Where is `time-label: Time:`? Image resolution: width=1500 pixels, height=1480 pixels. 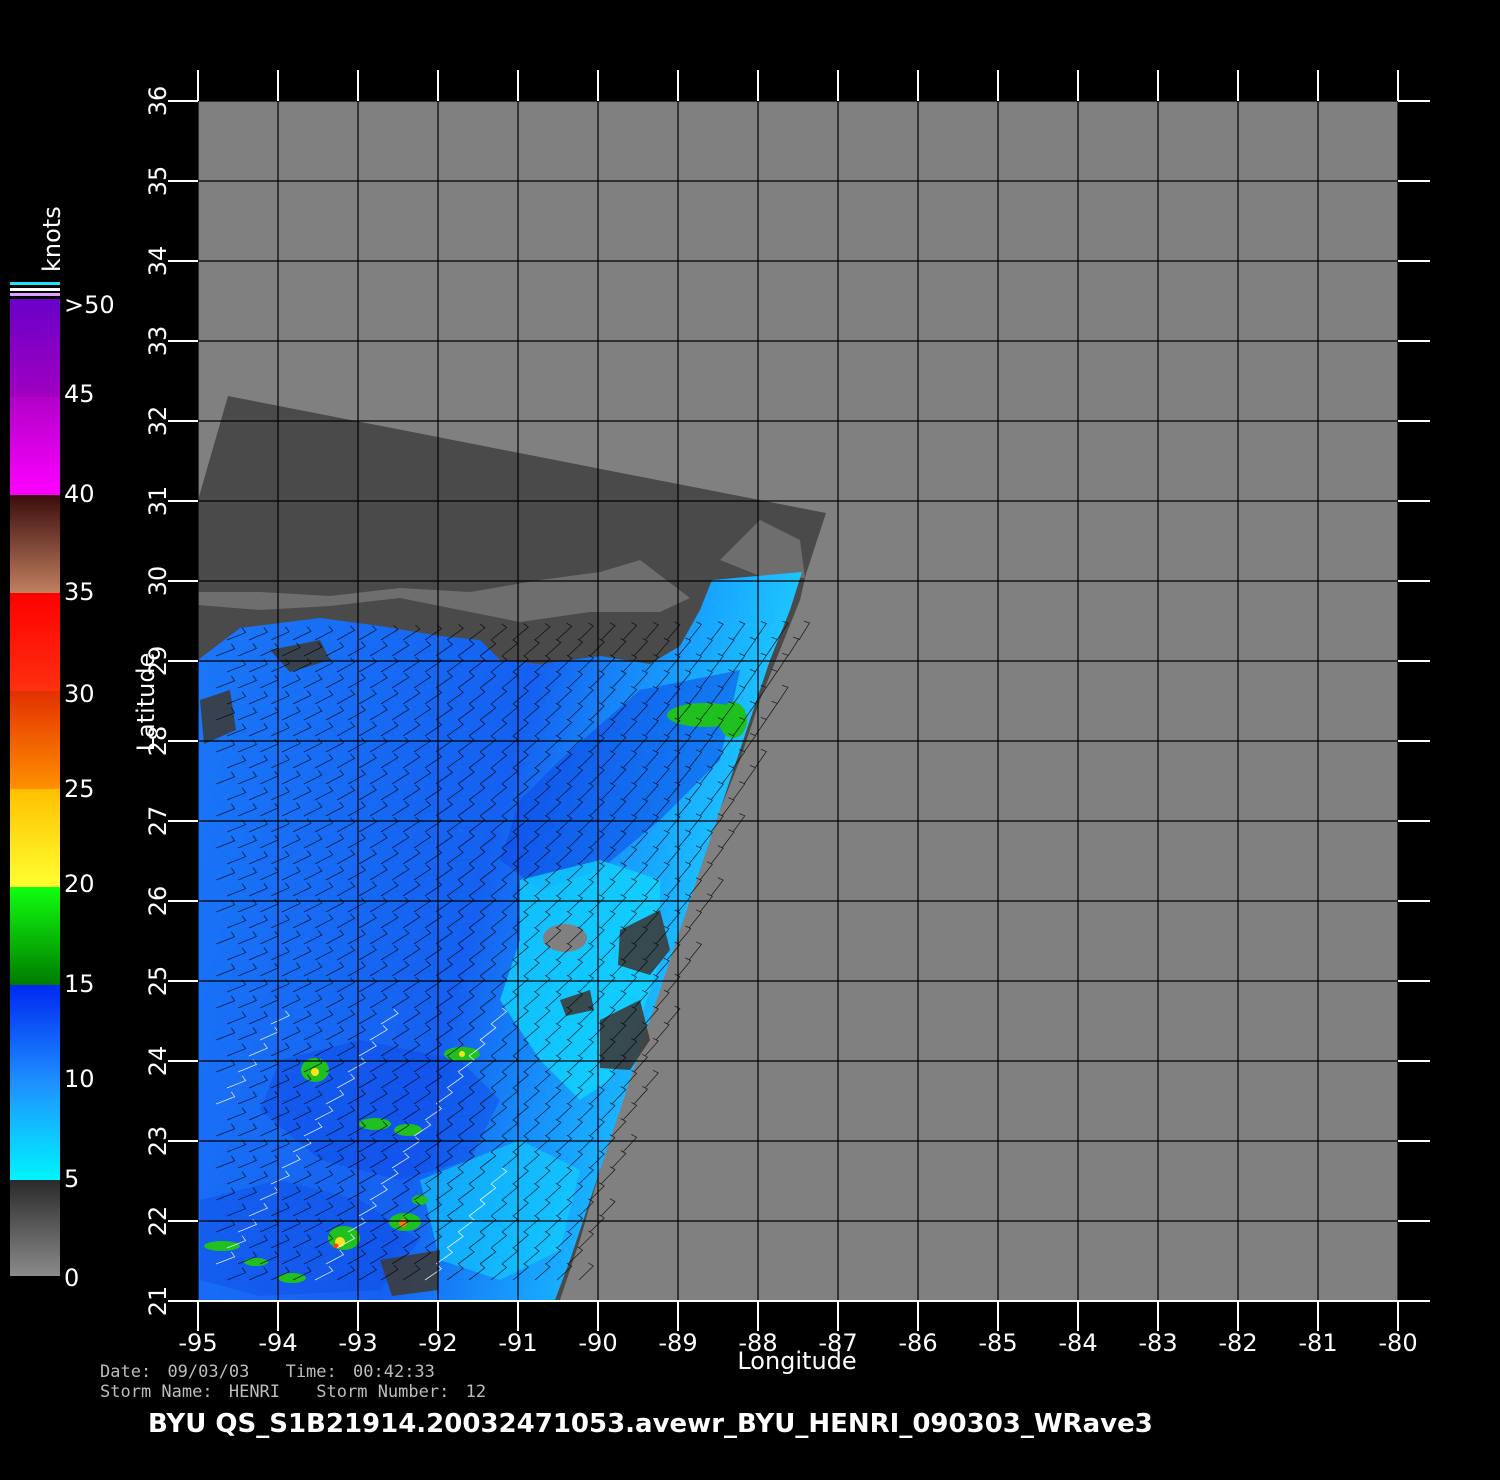 time-label: Time: is located at coordinates (311, 1372).